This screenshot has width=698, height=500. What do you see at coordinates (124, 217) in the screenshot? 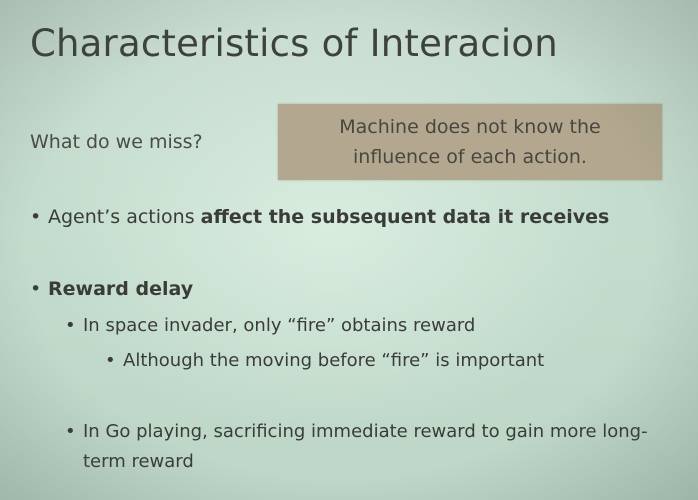
I see `bullet-text-plain: Agent’s actions` at bounding box center [124, 217].